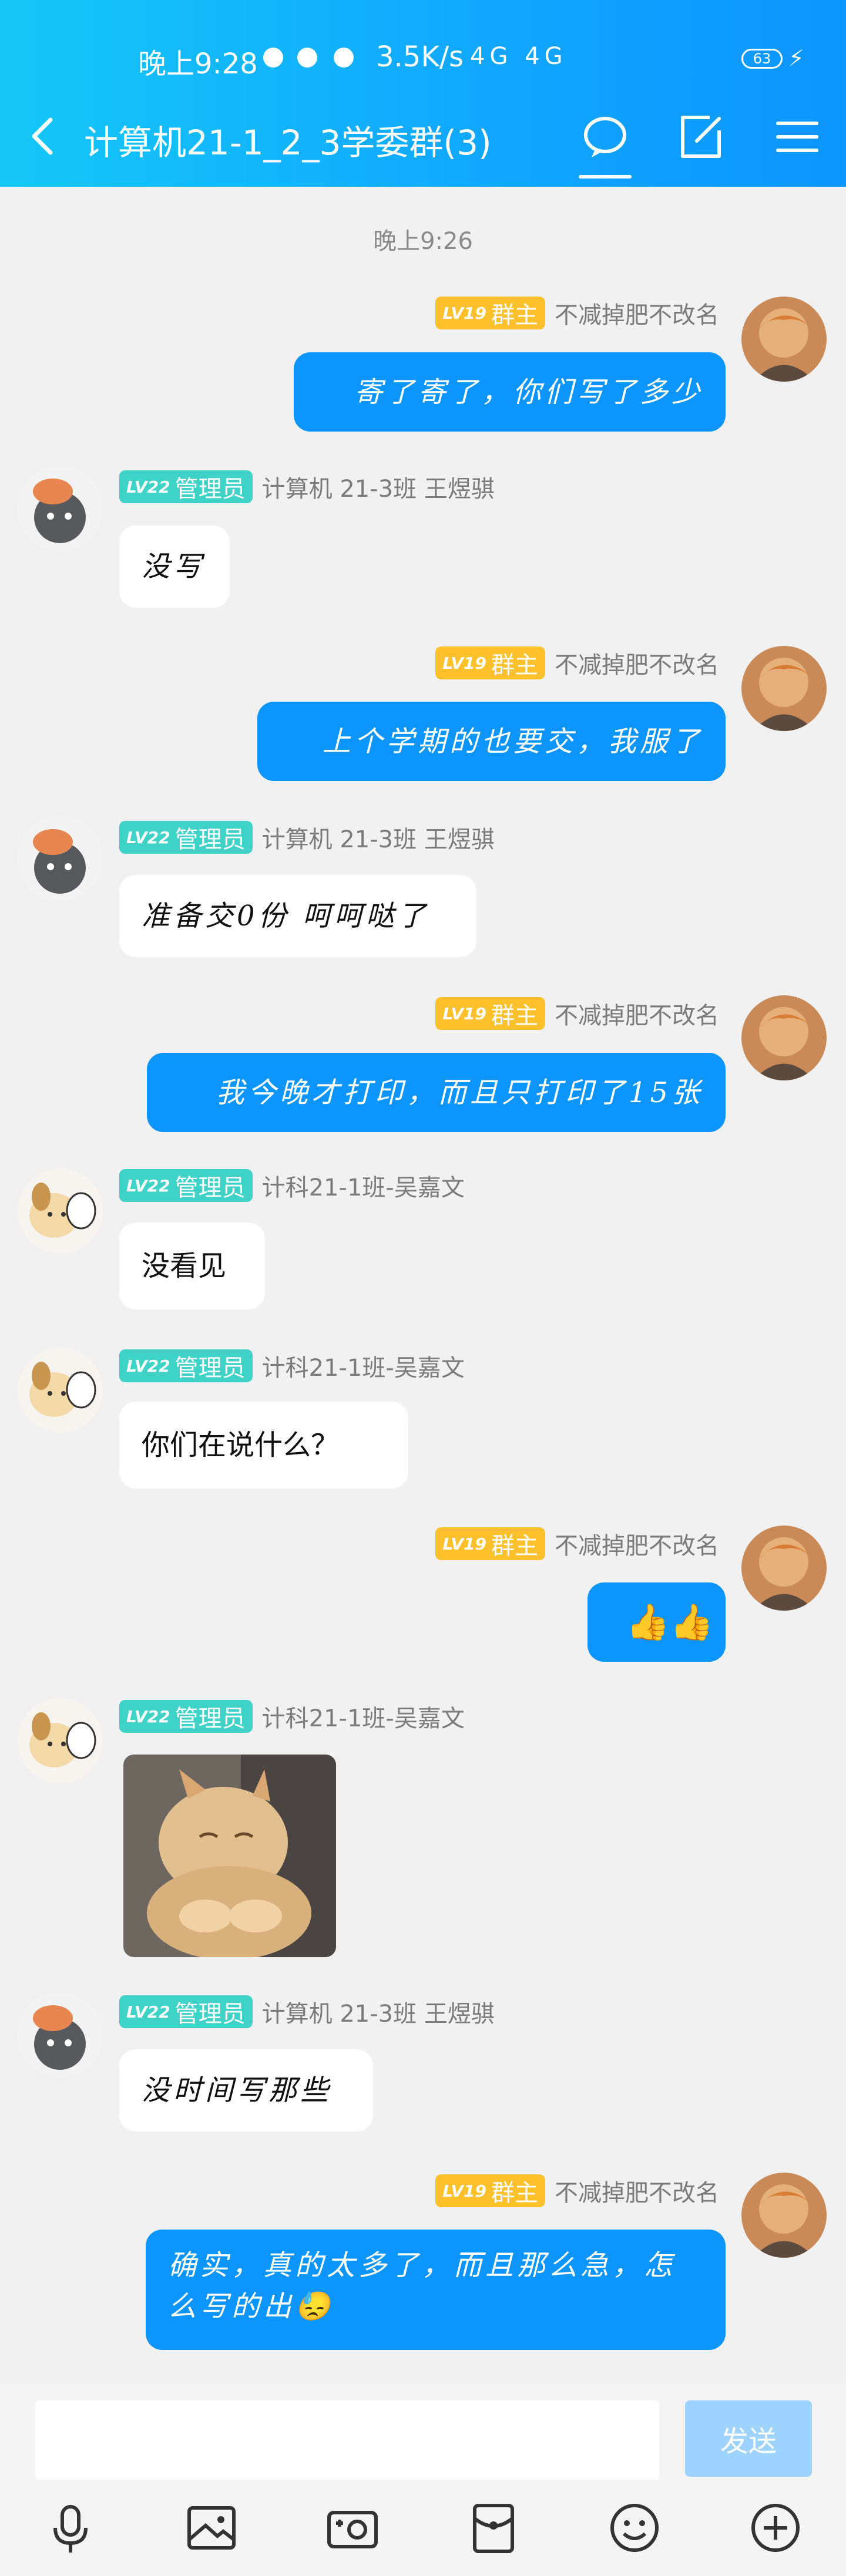  I want to click on plus-icon, so click(775, 2528).